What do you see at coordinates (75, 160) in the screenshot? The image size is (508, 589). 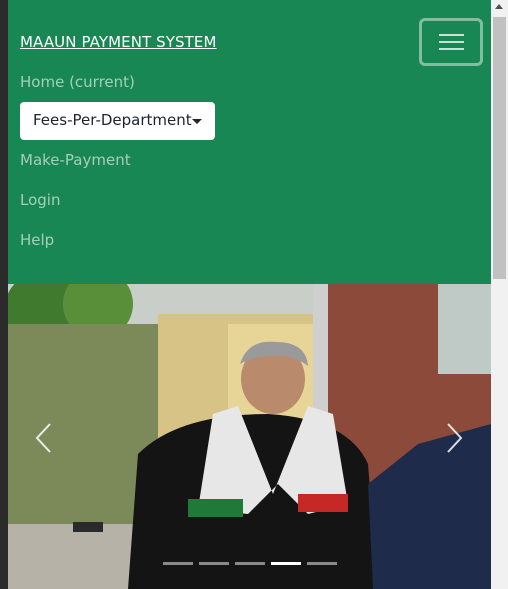 I see `nav-link-make-payment: Make-Payment` at bounding box center [75, 160].